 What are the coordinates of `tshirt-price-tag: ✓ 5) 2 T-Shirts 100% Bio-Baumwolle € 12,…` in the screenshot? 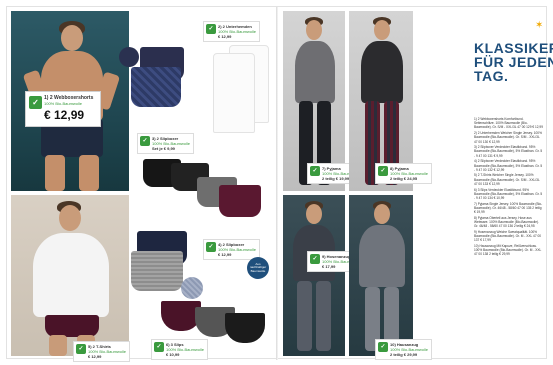 It's located at (102, 351).